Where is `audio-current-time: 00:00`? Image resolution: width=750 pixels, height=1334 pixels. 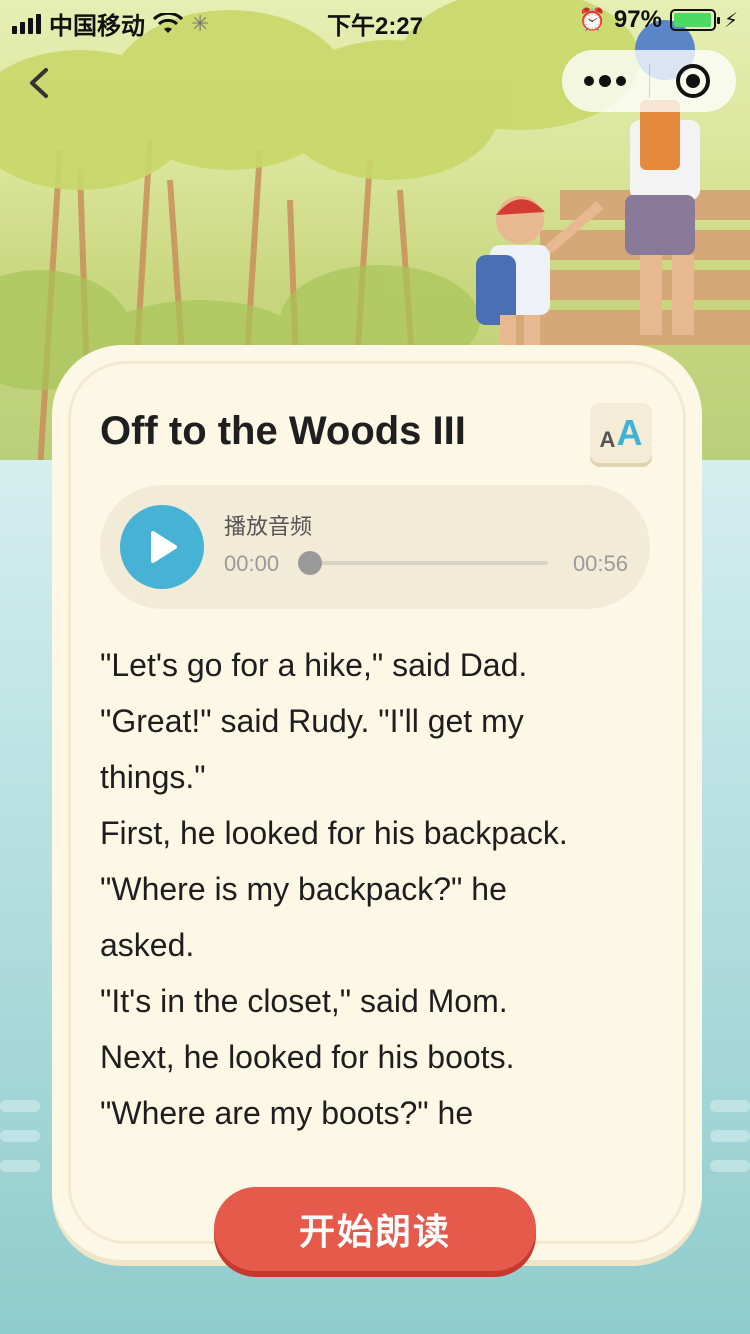
audio-current-time: 00:00 is located at coordinates (252, 563).